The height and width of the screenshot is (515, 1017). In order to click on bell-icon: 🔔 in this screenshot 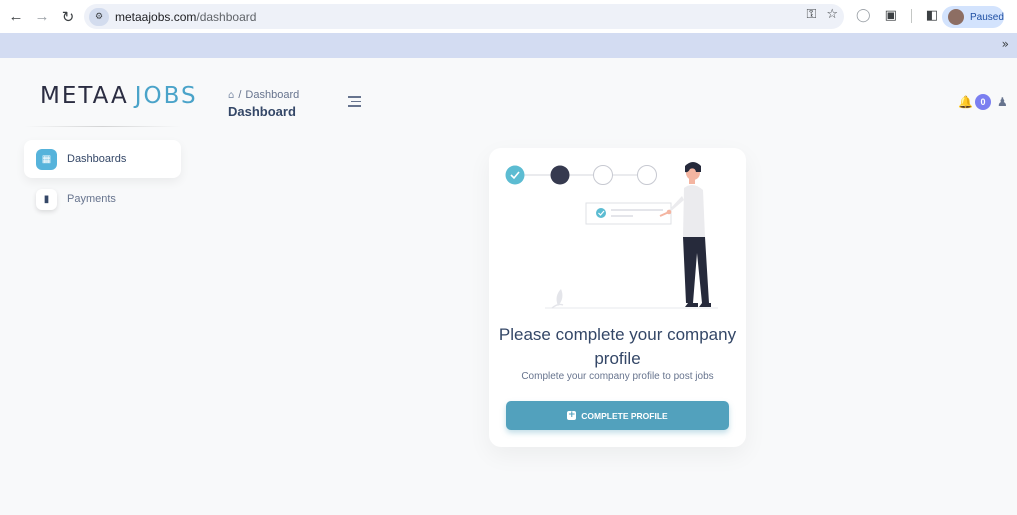, I will do `click(965, 102)`.